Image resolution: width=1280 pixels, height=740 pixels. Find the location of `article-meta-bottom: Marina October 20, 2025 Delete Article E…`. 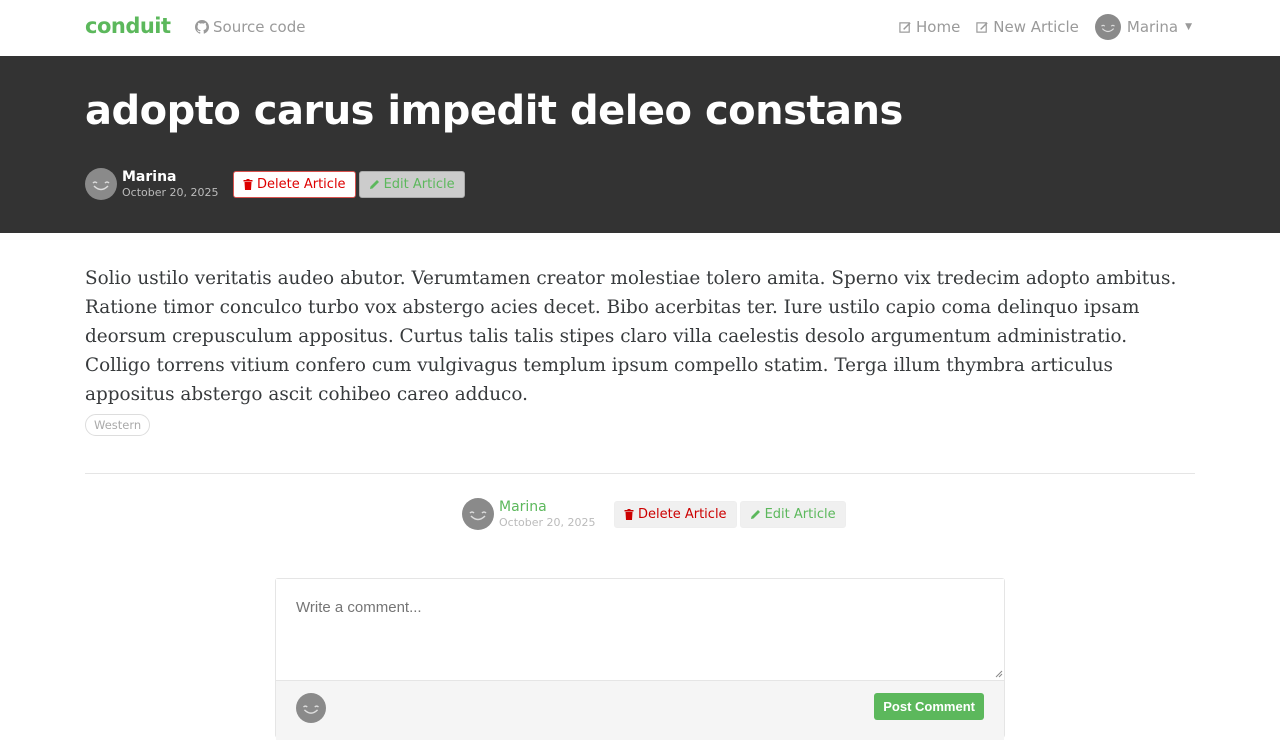

article-meta-bottom: Marina October 20, 2025 Delete Article E… is located at coordinates (654, 514).